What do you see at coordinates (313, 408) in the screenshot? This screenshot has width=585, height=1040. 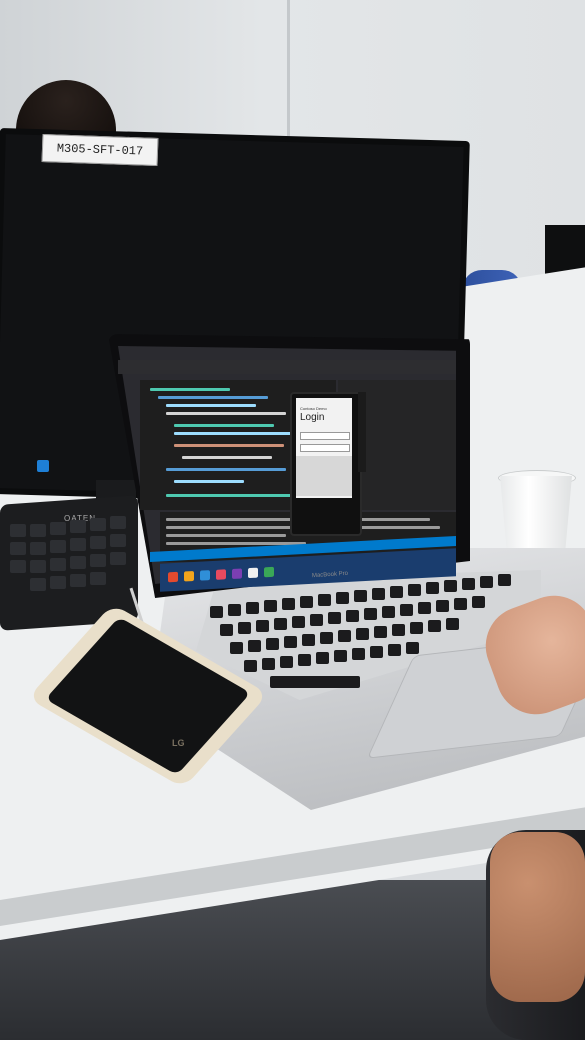 I see `emulator-app-title: Contoso Demo` at bounding box center [313, 408].